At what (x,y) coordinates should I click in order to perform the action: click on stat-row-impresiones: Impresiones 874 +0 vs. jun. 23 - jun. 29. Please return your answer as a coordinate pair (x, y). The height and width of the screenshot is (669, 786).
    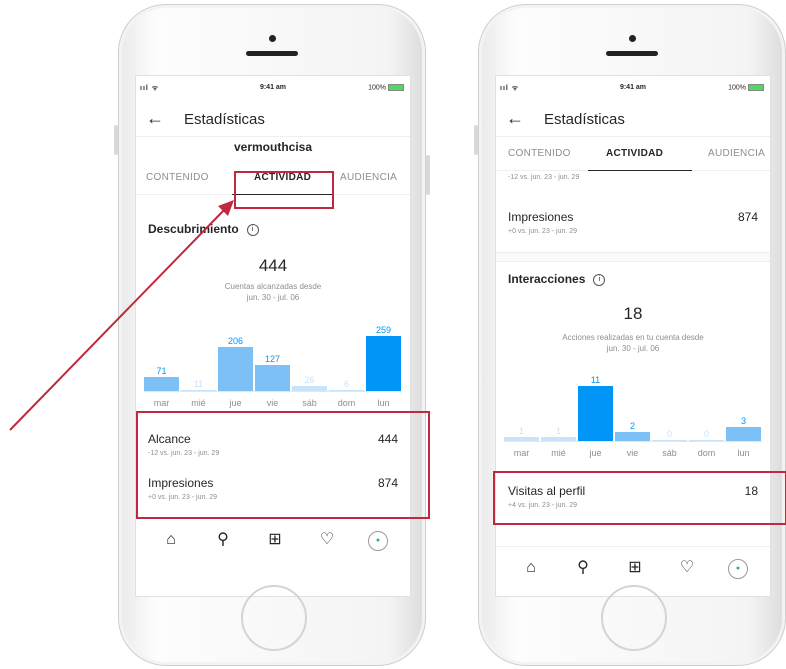
    Looking at the image, I should click on (633, 226).